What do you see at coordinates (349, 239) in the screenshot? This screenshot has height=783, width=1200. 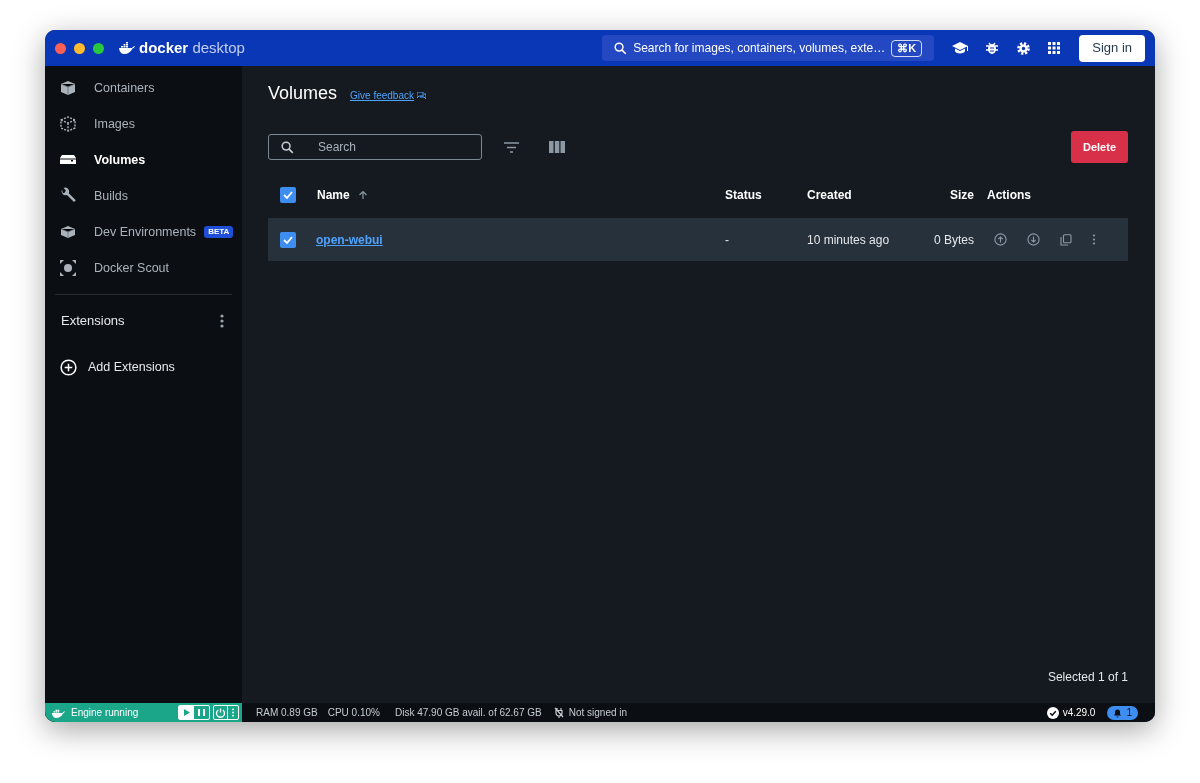 I see `volume-name-link: open-webui` at bounding box center [349, 239].